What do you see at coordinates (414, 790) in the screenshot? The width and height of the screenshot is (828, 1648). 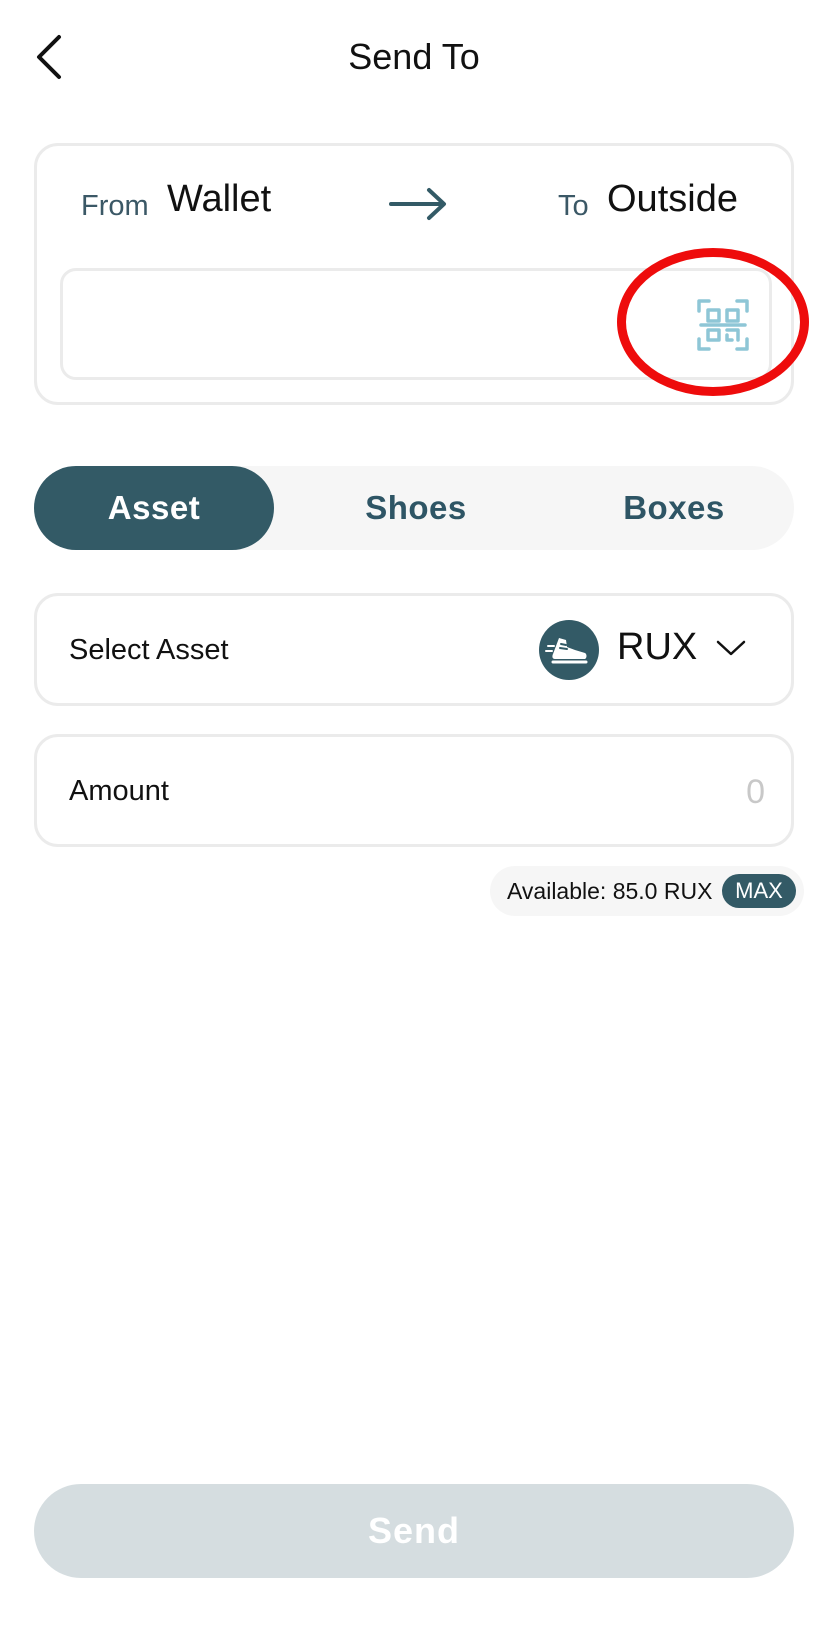 I see `amount-field: Amount` at bounding box center [414, 790].